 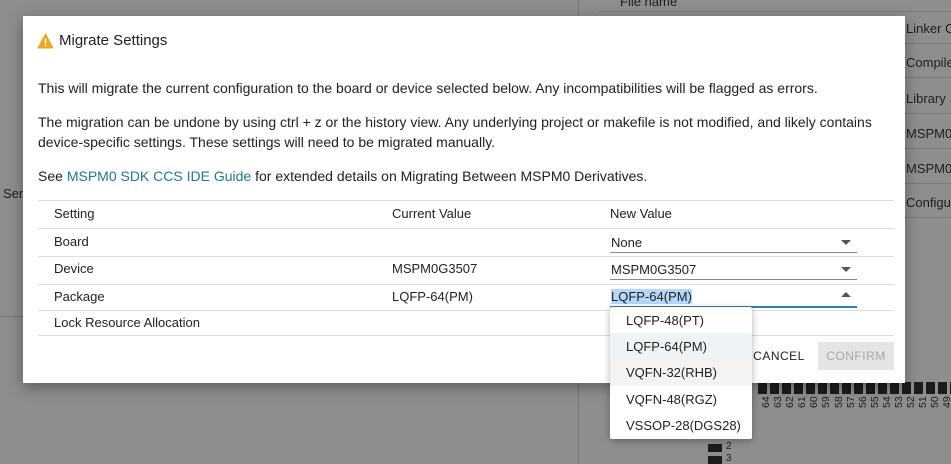 I want to click on current-package: LQFP-64(PM), so click(x=432, y=296).